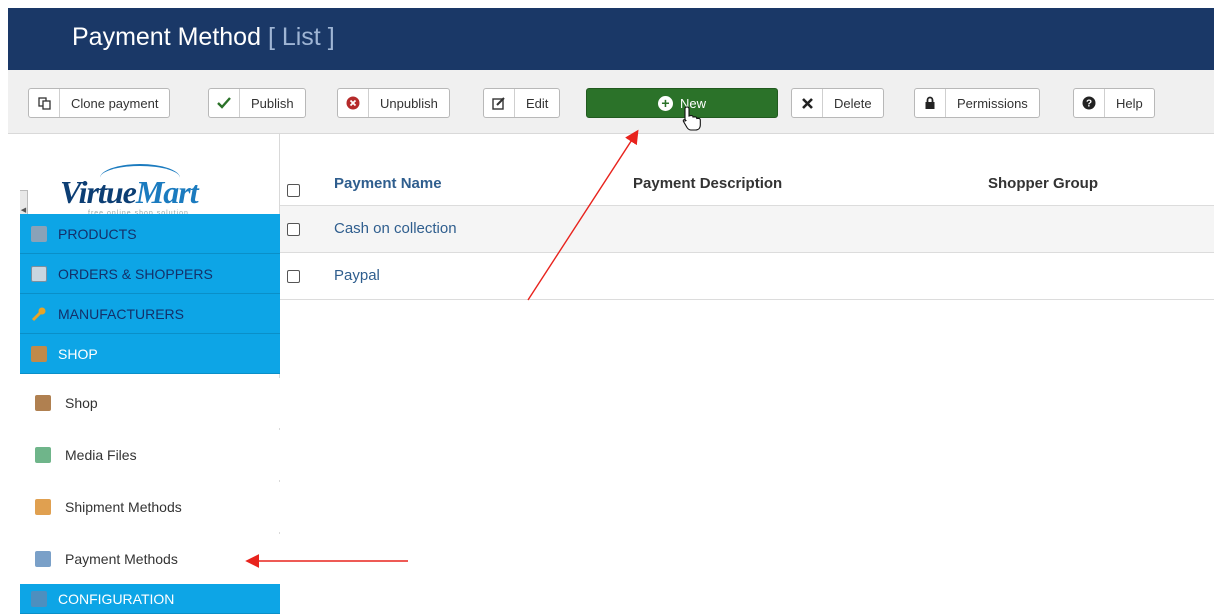 This screenshot has height=614, width=1214. I want to click on cancel-circle-icon, so click(353, 103).